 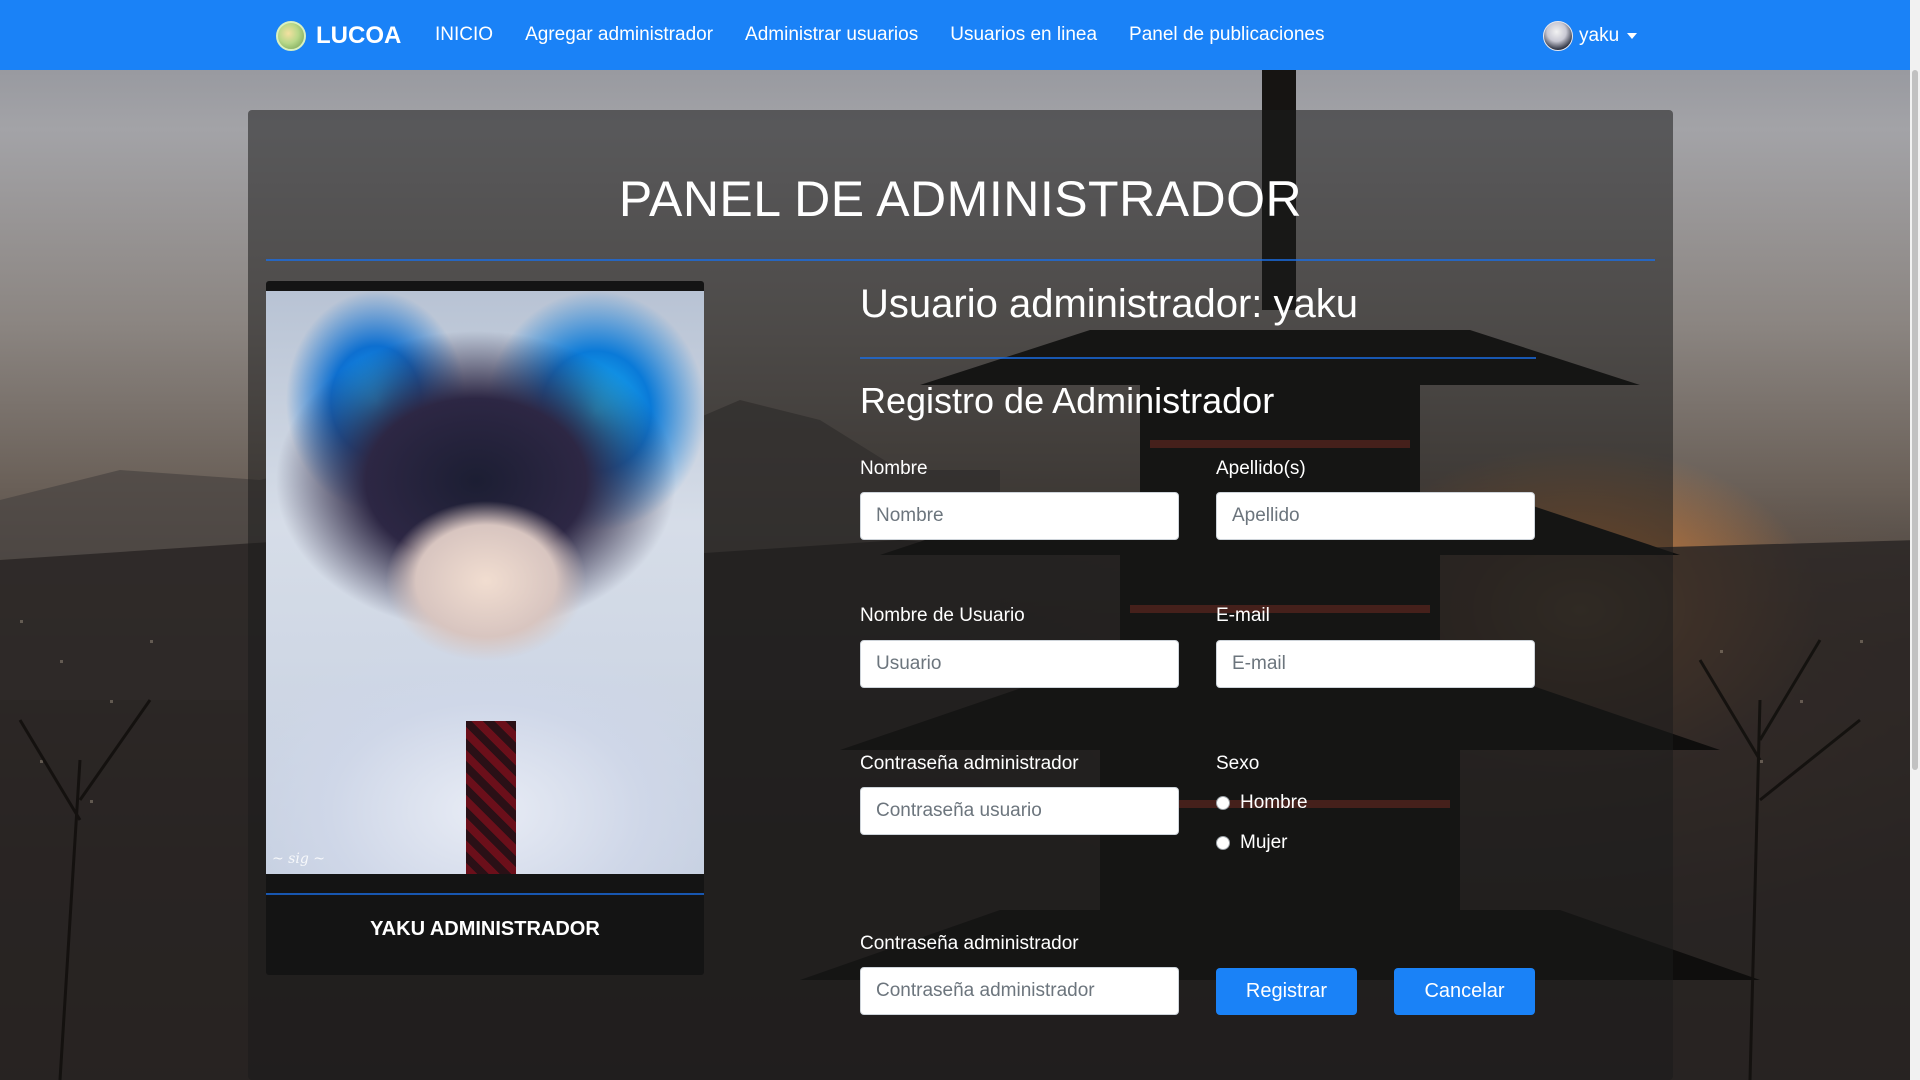 What do you see at coordinates (1599, 35) in the screenshot?
I see `user-name: yaku` at bounding box center [1599, 35].